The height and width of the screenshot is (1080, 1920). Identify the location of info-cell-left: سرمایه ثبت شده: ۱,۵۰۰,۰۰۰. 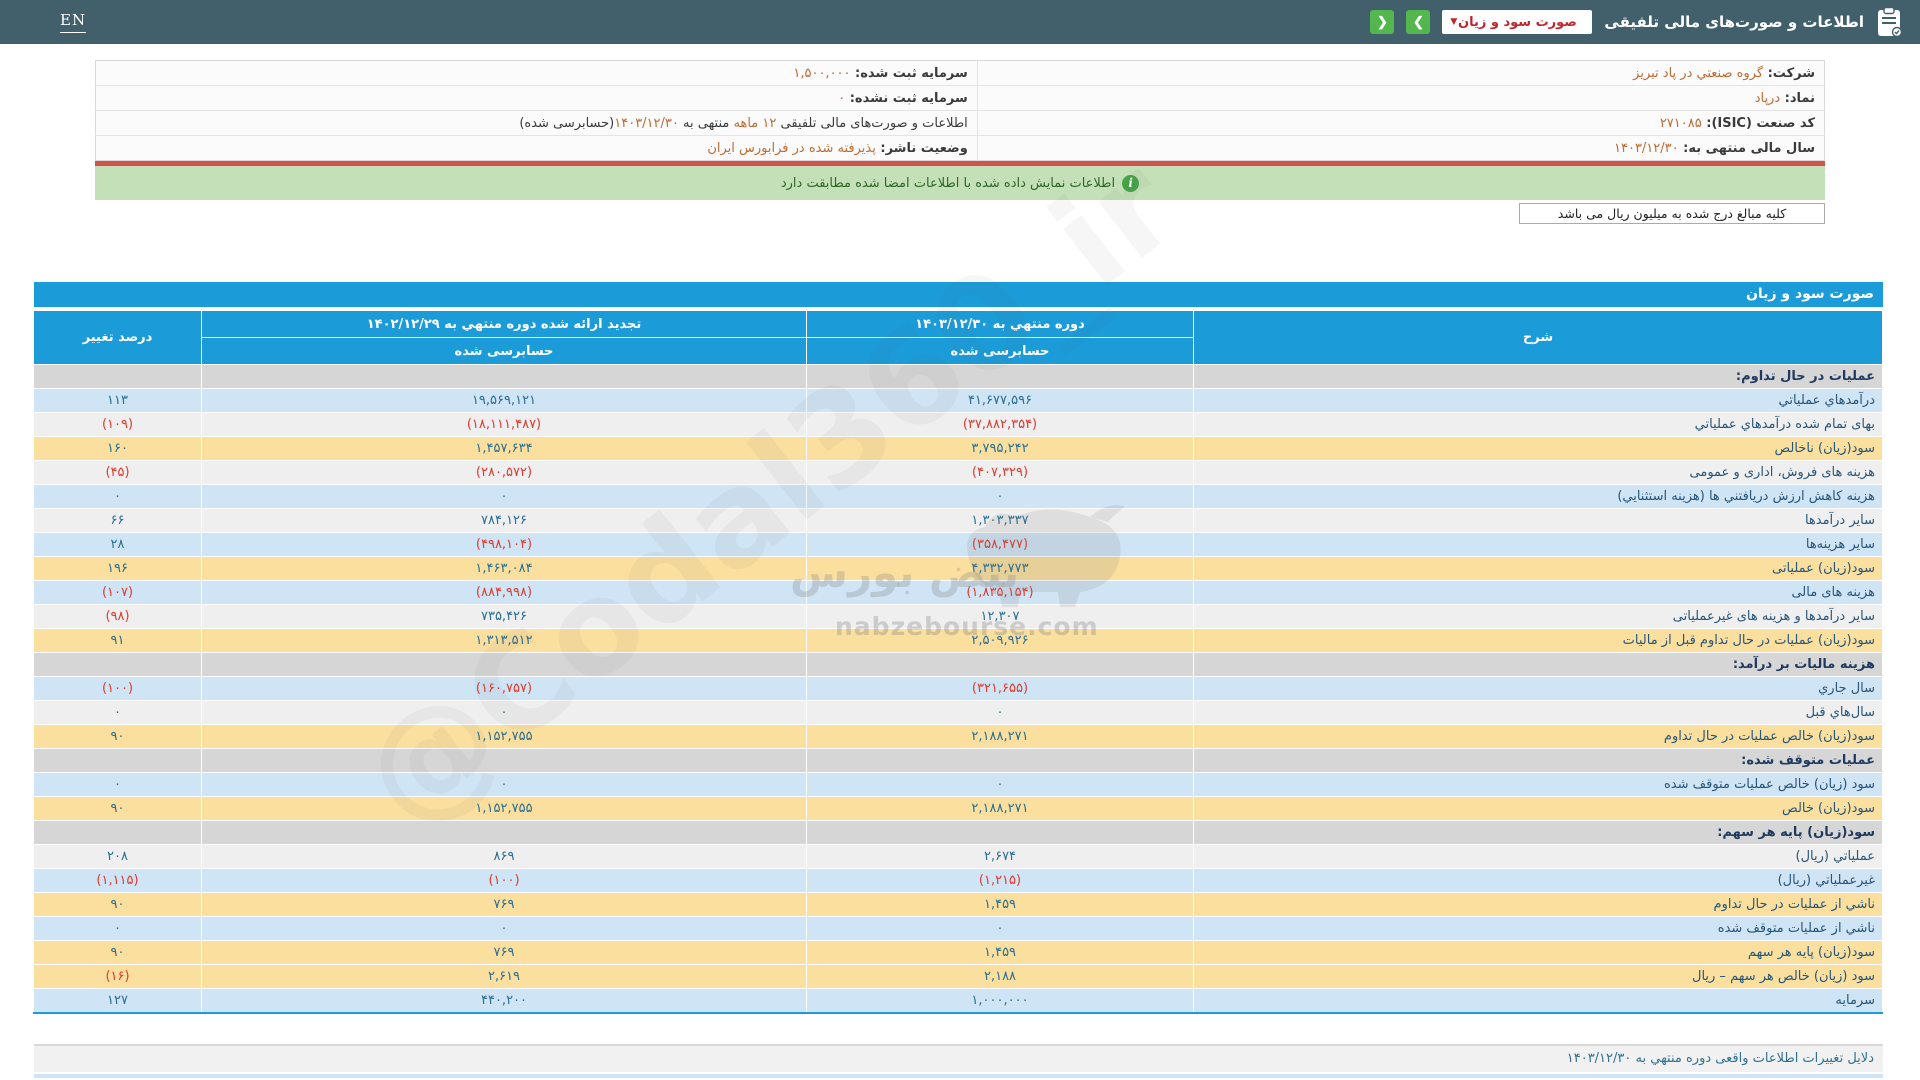
(536, 73).